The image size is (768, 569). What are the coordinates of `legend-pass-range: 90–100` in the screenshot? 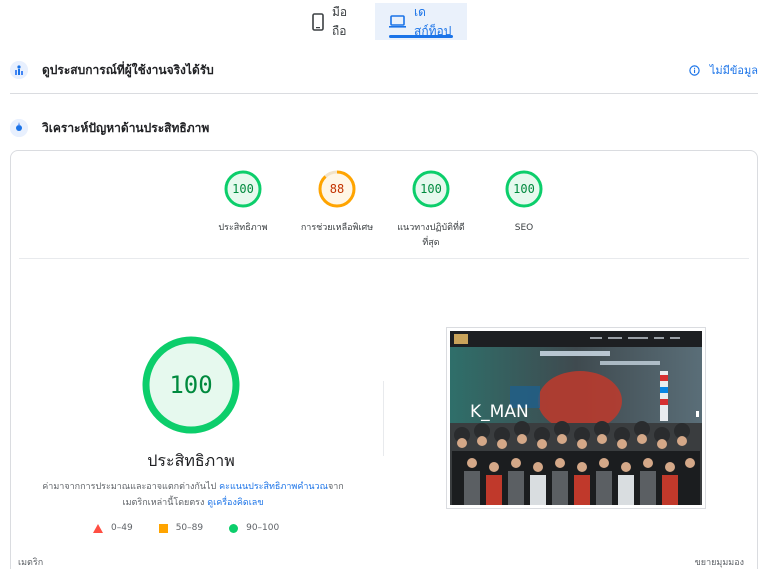 It's located at (263, 528).